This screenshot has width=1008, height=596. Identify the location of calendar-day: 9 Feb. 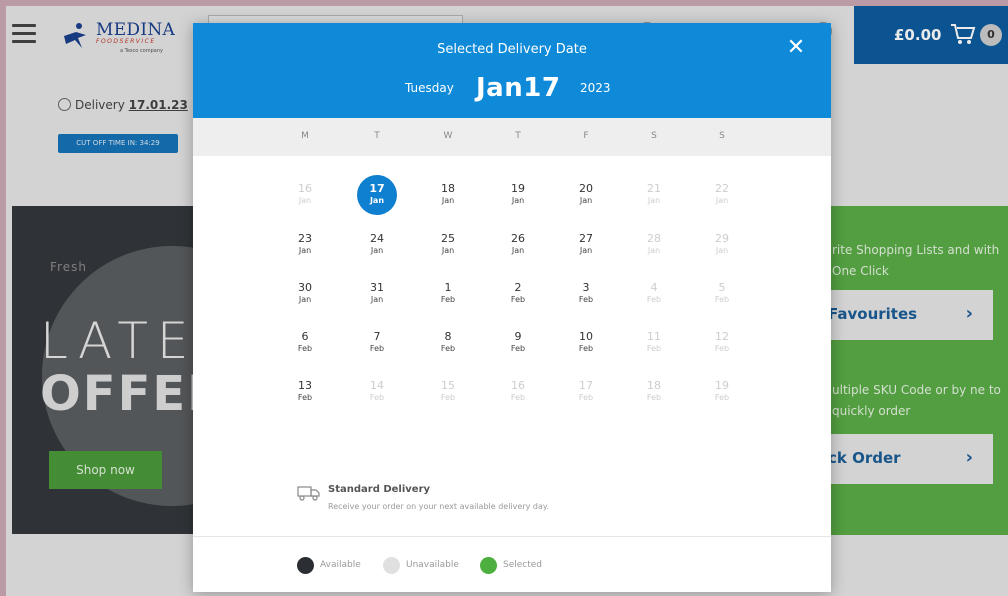
(518, 343).